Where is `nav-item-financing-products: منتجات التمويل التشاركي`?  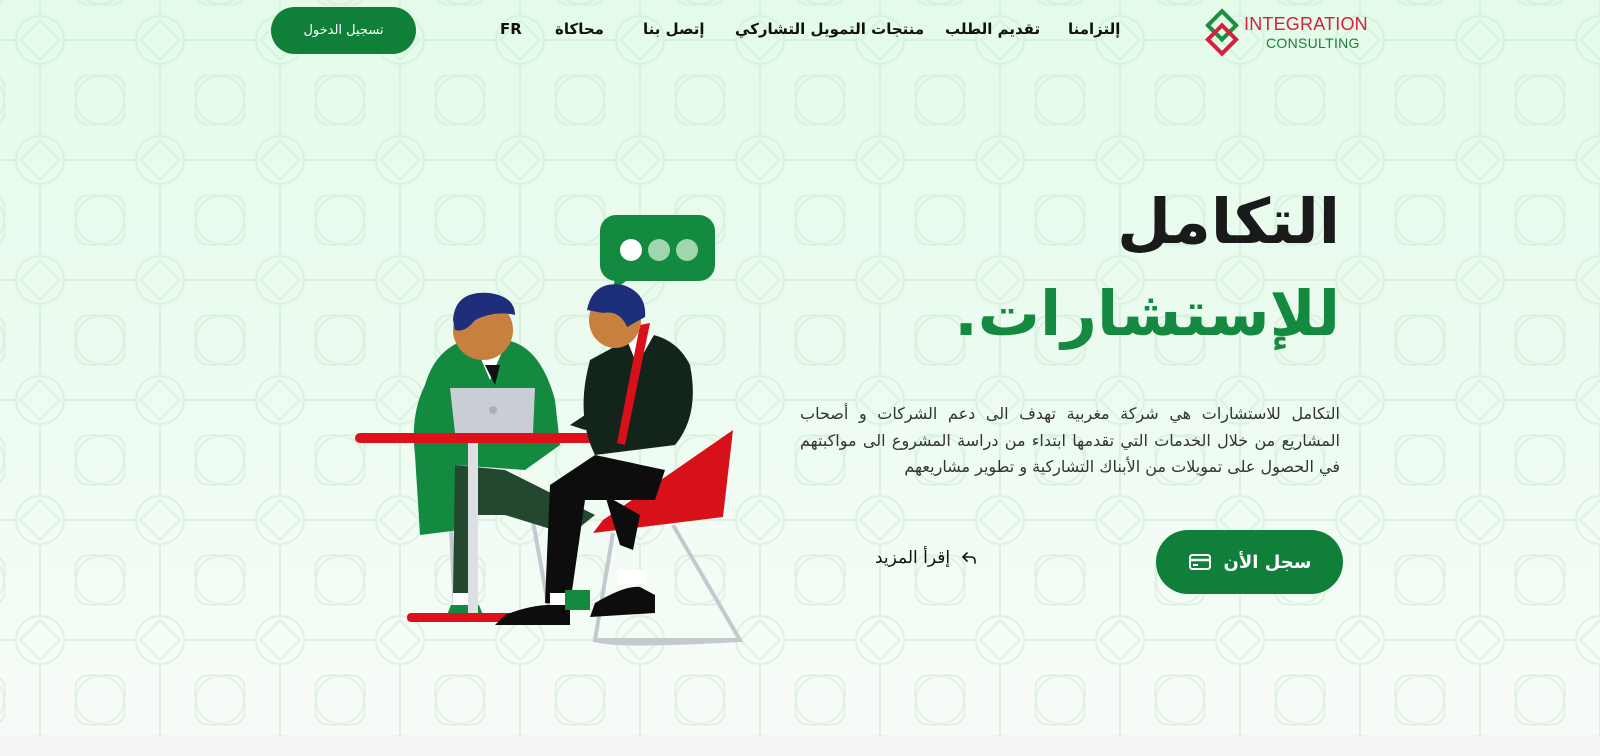 nav-item-financing-products: منتجات التمويل التشاركي is located at coordinates (829, 29).